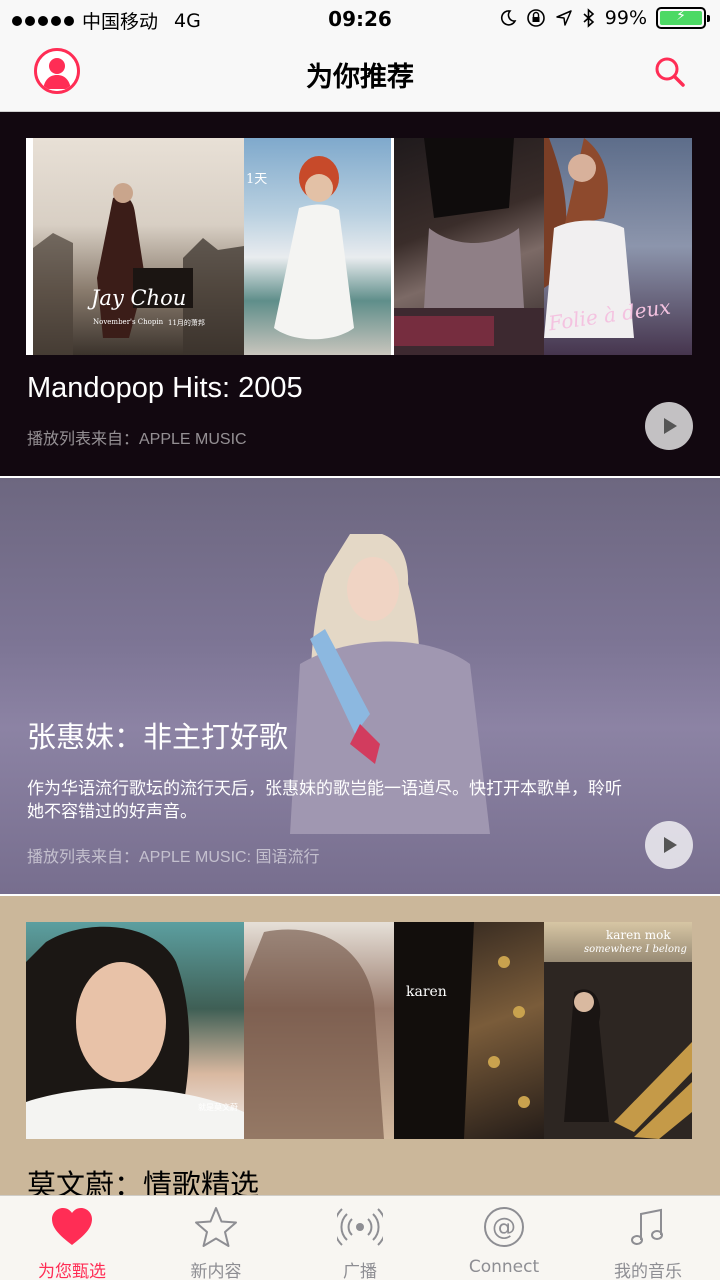 This screenshot has width=720, height=1280. I want to click on album-title-text: somewhere I belong, so click(635, 949).